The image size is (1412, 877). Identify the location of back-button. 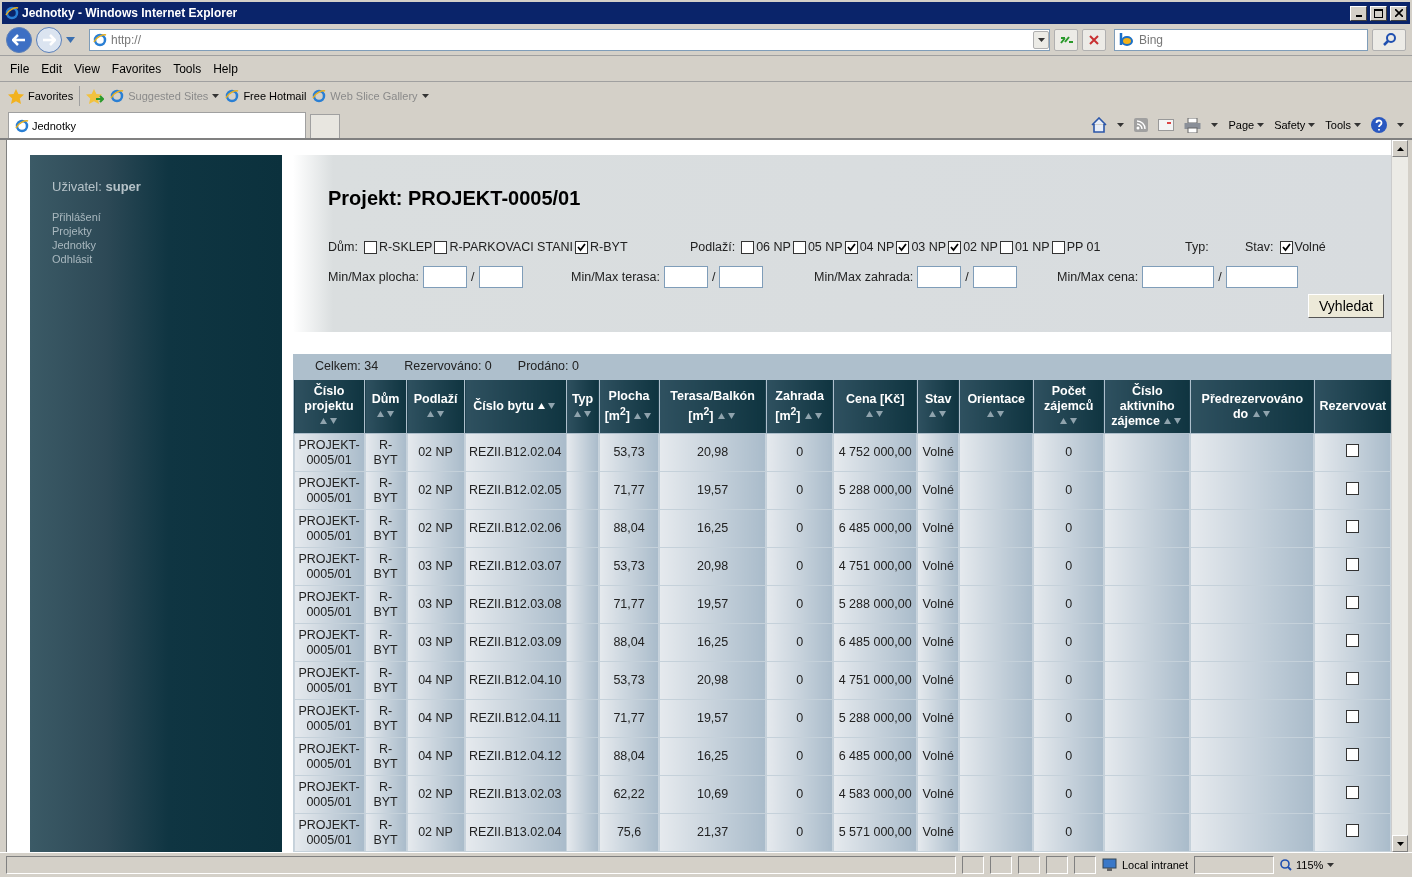
(19, 39).